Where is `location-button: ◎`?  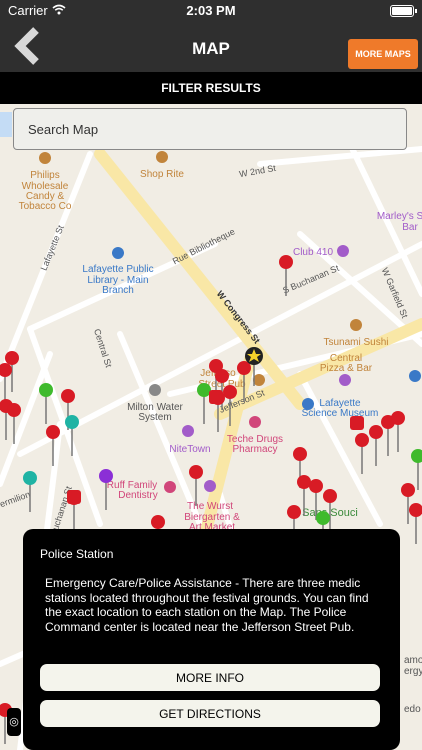
location-button: ◎ is located at coordinates (14, 722).